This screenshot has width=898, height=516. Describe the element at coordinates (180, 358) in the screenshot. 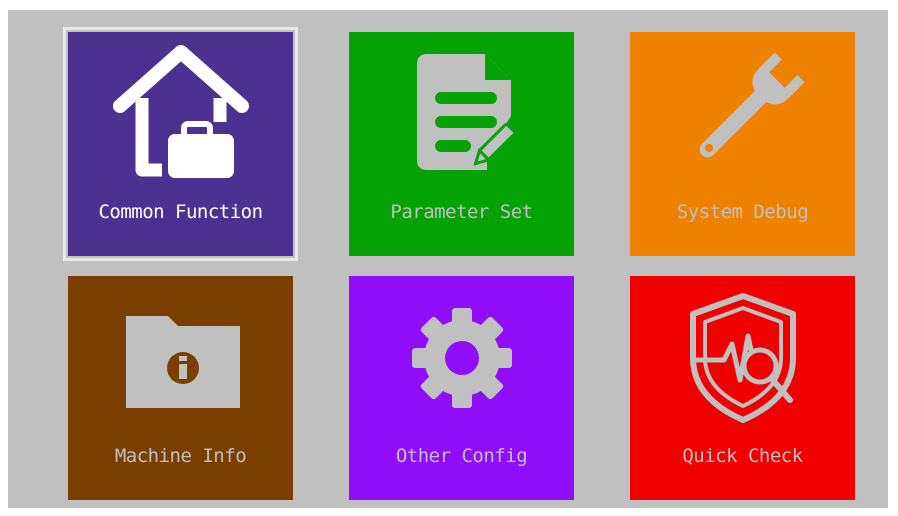

I see `folder-info-icon` at that location.